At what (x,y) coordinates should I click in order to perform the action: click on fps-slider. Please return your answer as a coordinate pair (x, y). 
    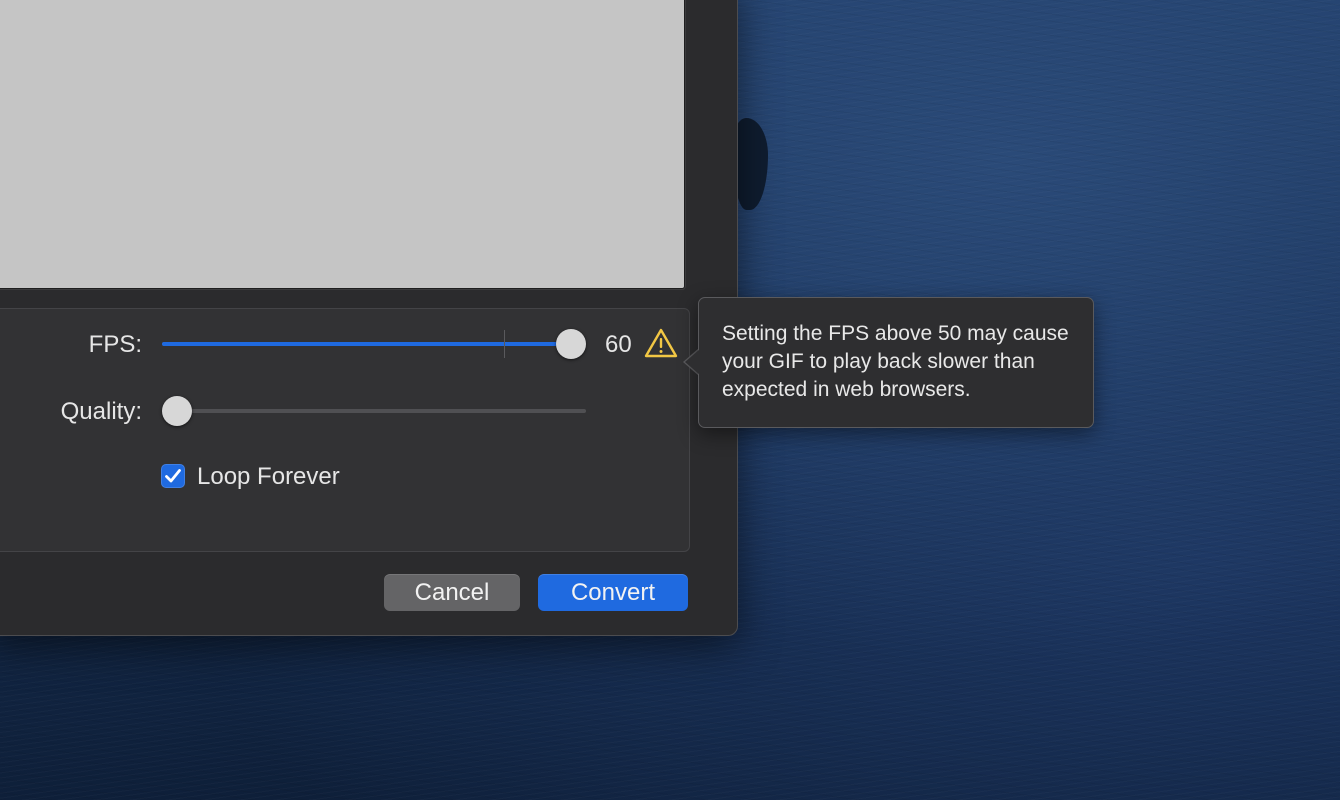
    Looking at the image, I should click on (374, 344).